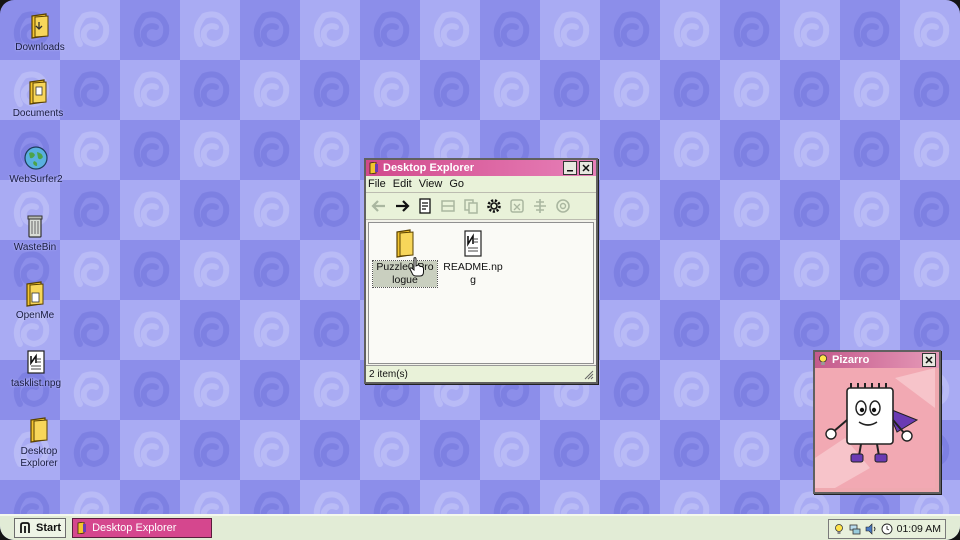 This screenshot has height=540, width=960. What do you see at coordinates (481, 293) in the screenshot?
I see `file-pane: Puzzle0-Pro logue README.np g` at bounding box center [481, 293].